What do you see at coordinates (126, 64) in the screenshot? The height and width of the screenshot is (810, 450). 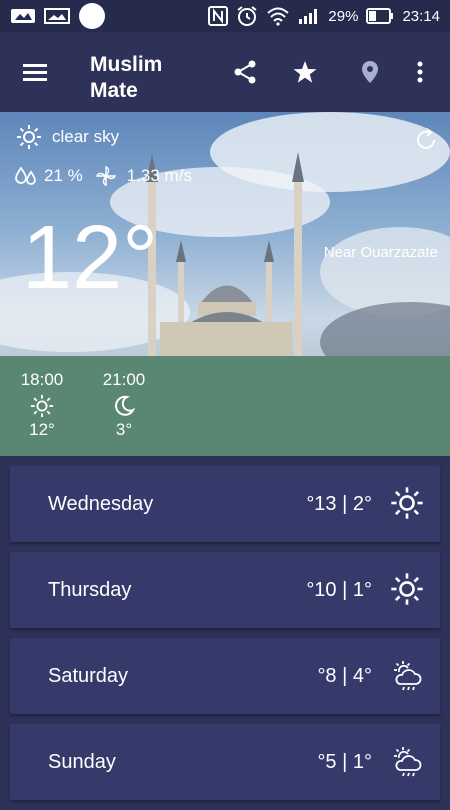 I see `app-title-line1: Muslim` at bounding box center [126, 64].